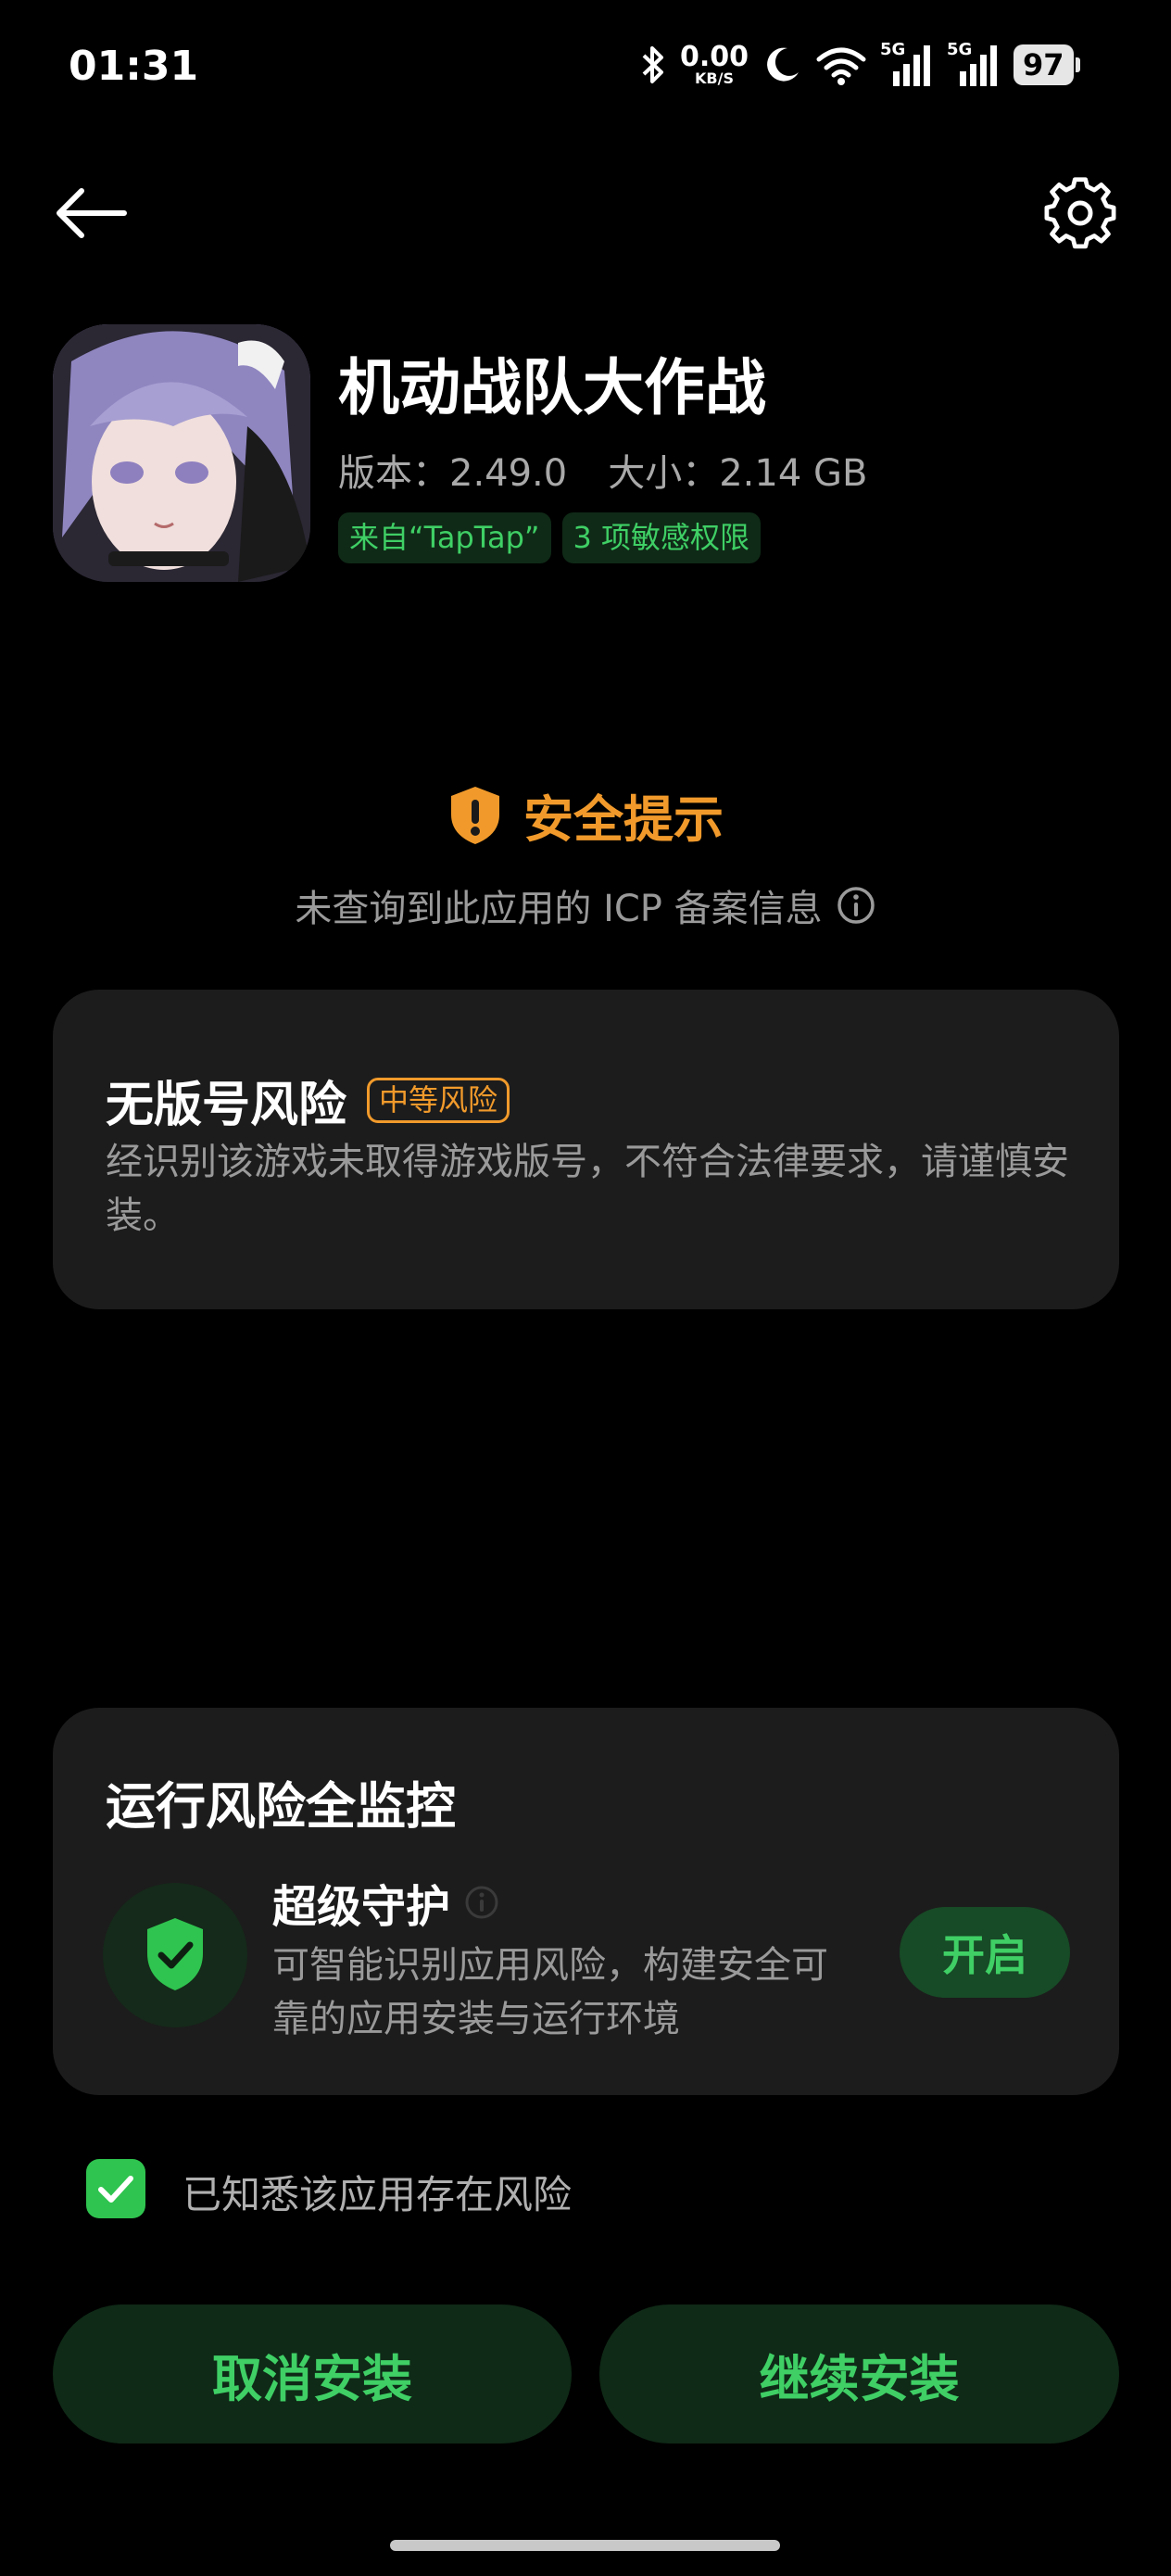  I want to click on risk-title-row: 无版号风险 中等风险, so click(308, 1100).